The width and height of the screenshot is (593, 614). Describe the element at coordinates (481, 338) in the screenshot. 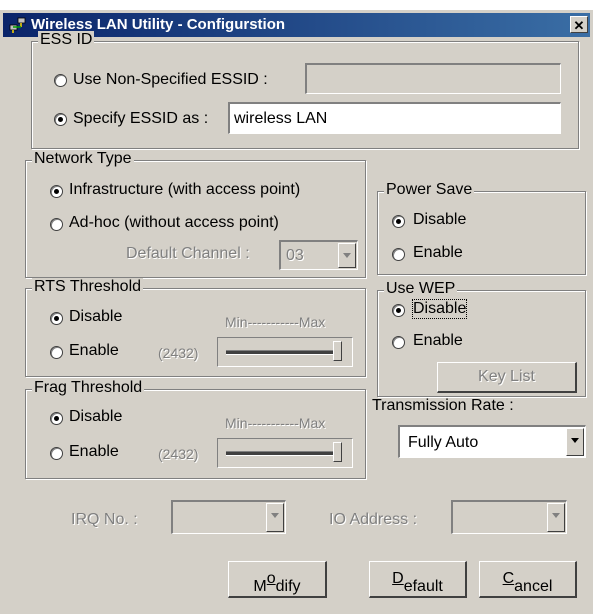

I see `use-wep-group: Use WEP Disable Enable Key List` at that location.